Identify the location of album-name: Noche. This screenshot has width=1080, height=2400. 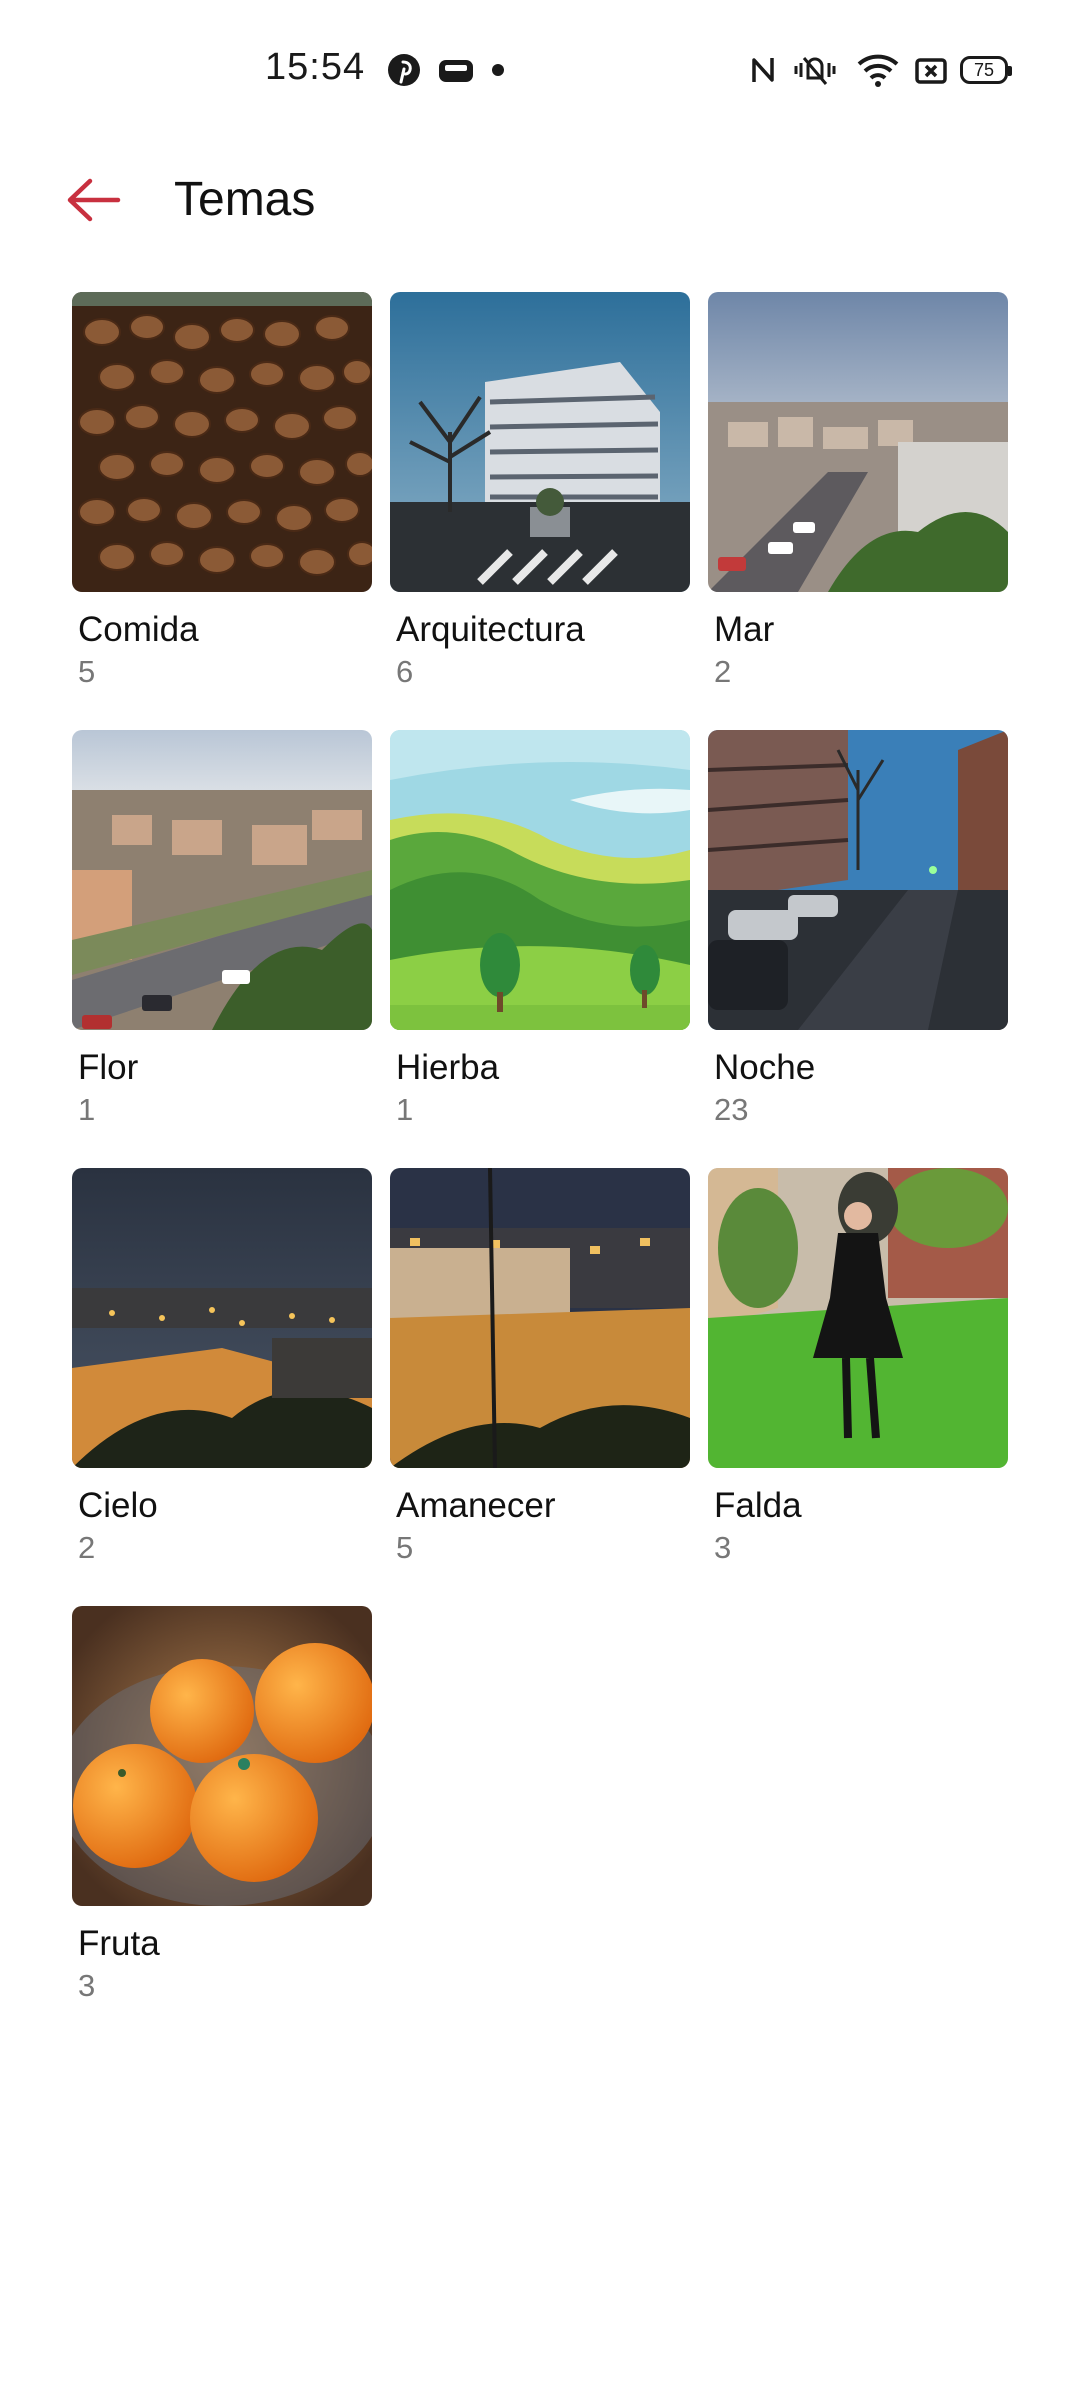
(765, 1067).